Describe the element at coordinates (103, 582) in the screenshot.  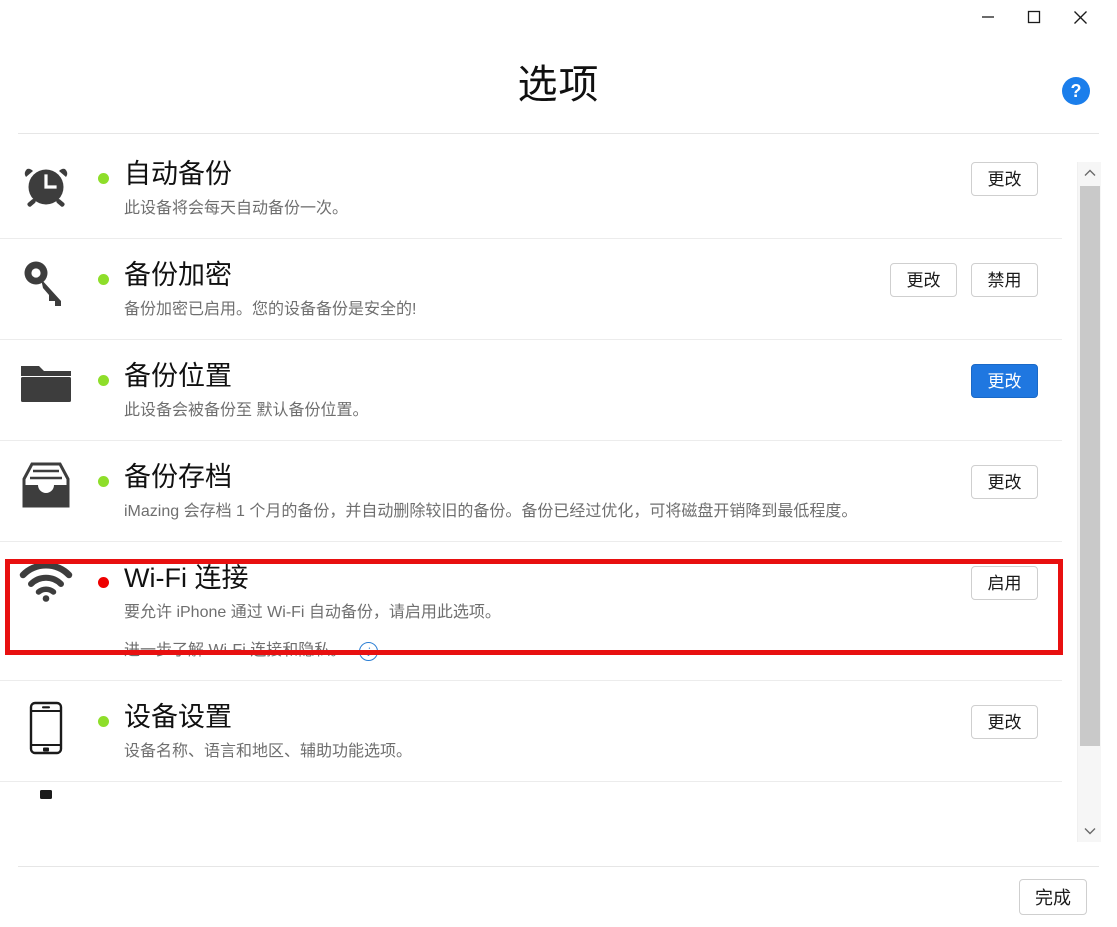
I see `status-dot-off` at that location.